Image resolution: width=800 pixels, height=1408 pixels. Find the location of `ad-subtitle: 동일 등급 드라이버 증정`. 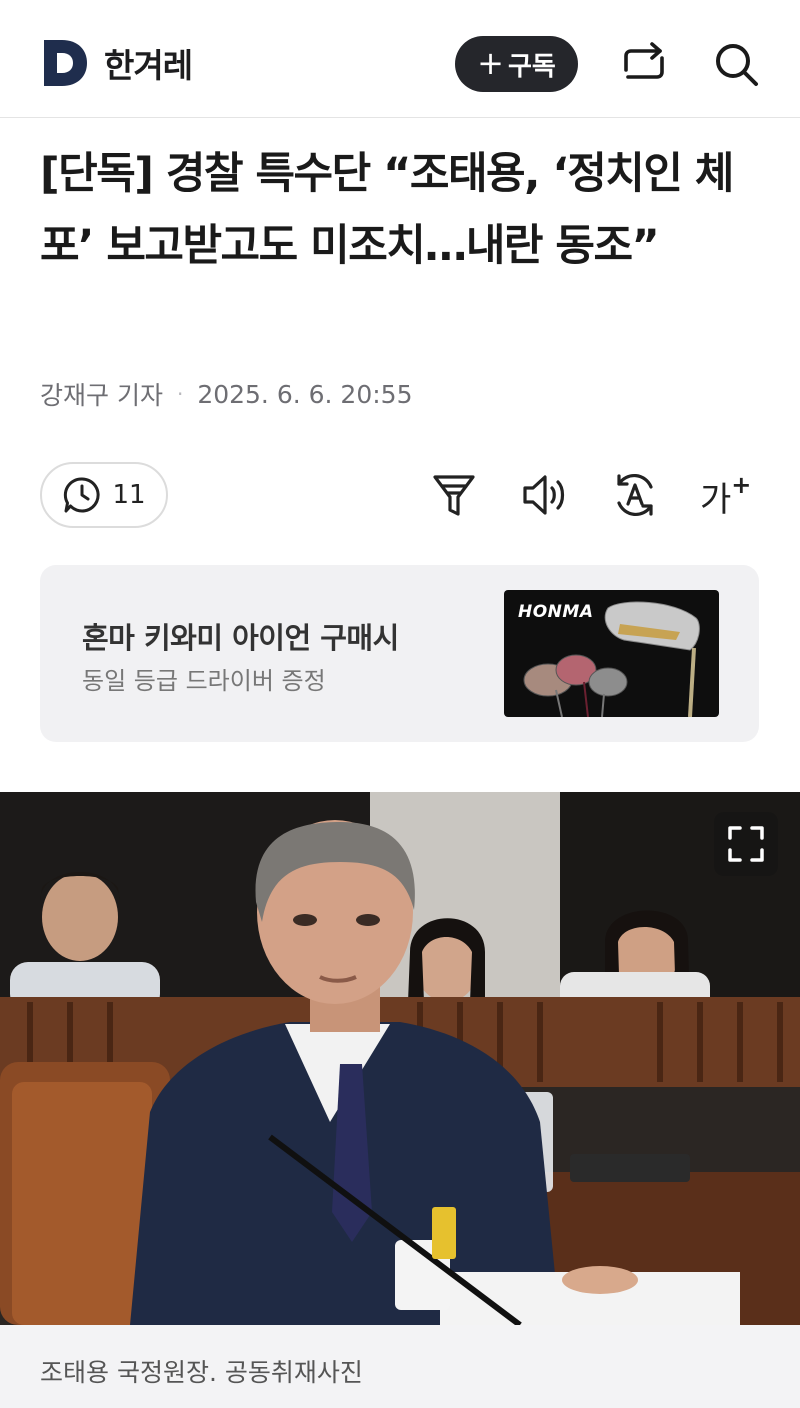

ad-subtitle: 동일 등급 드라이버 증정 is located at coordinates (204, 681).